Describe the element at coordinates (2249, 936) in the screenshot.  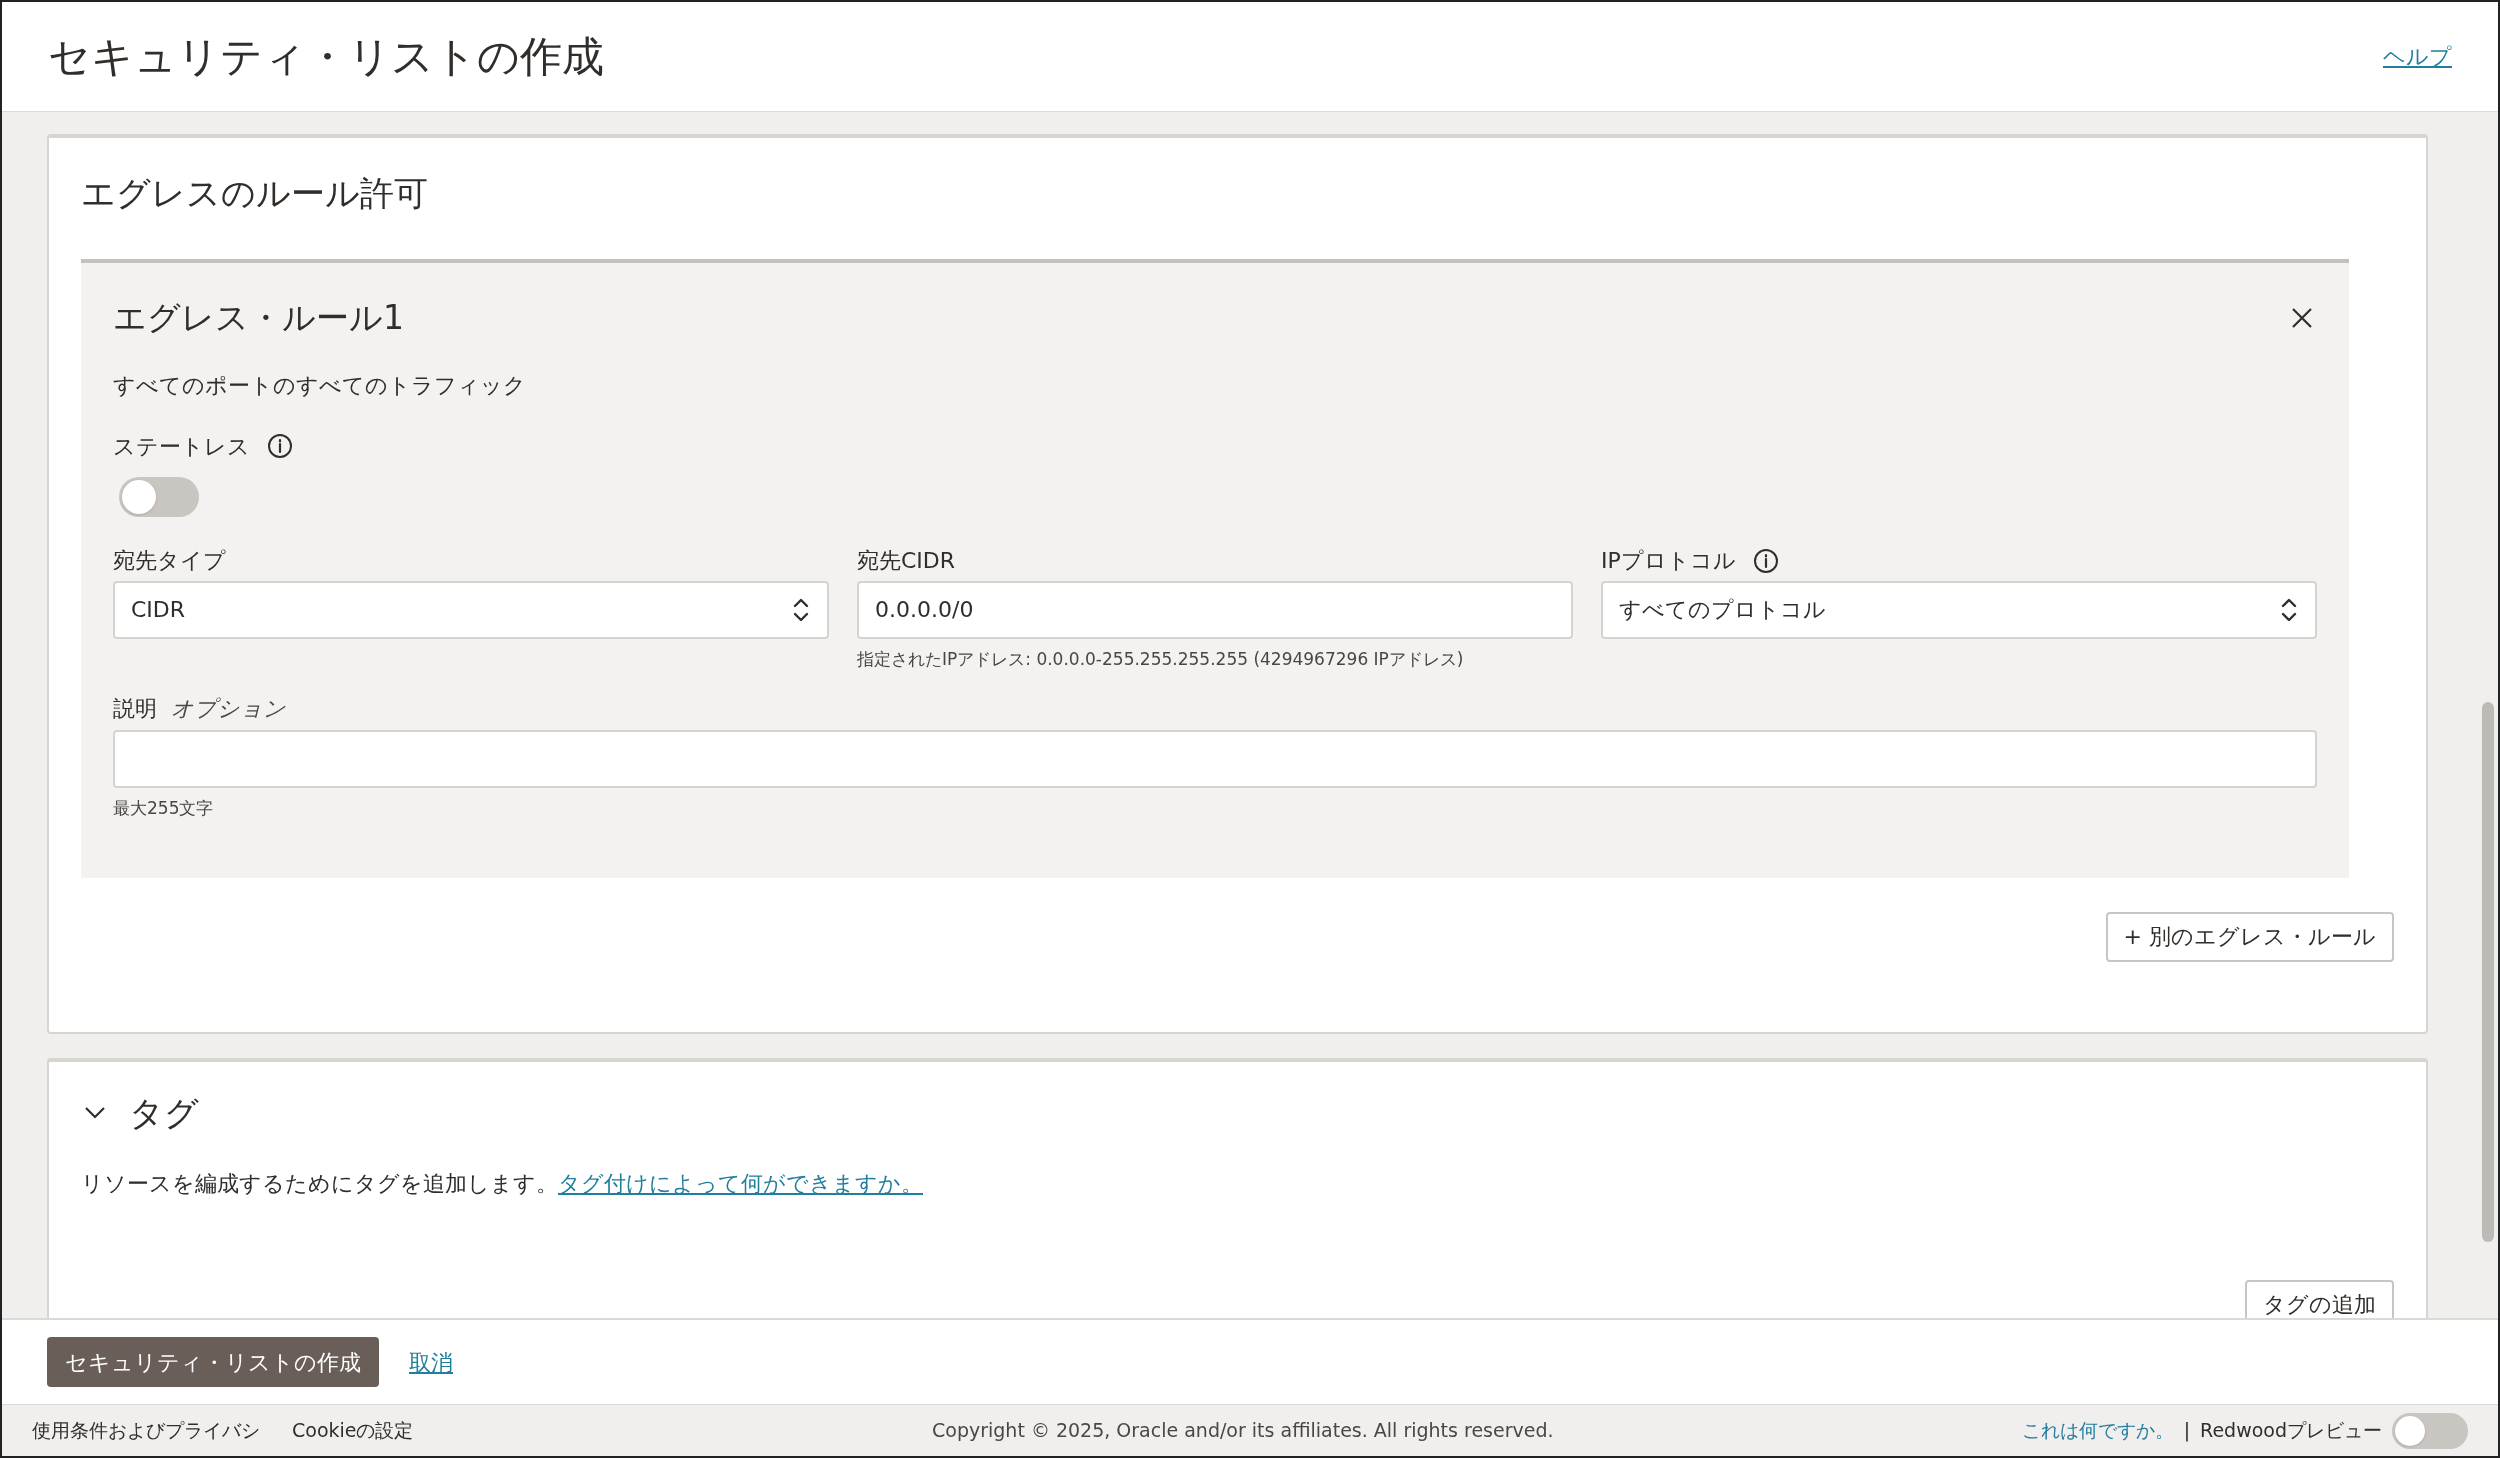
I see `add-rule-button: + 別のエグレス・ルール` at that location.